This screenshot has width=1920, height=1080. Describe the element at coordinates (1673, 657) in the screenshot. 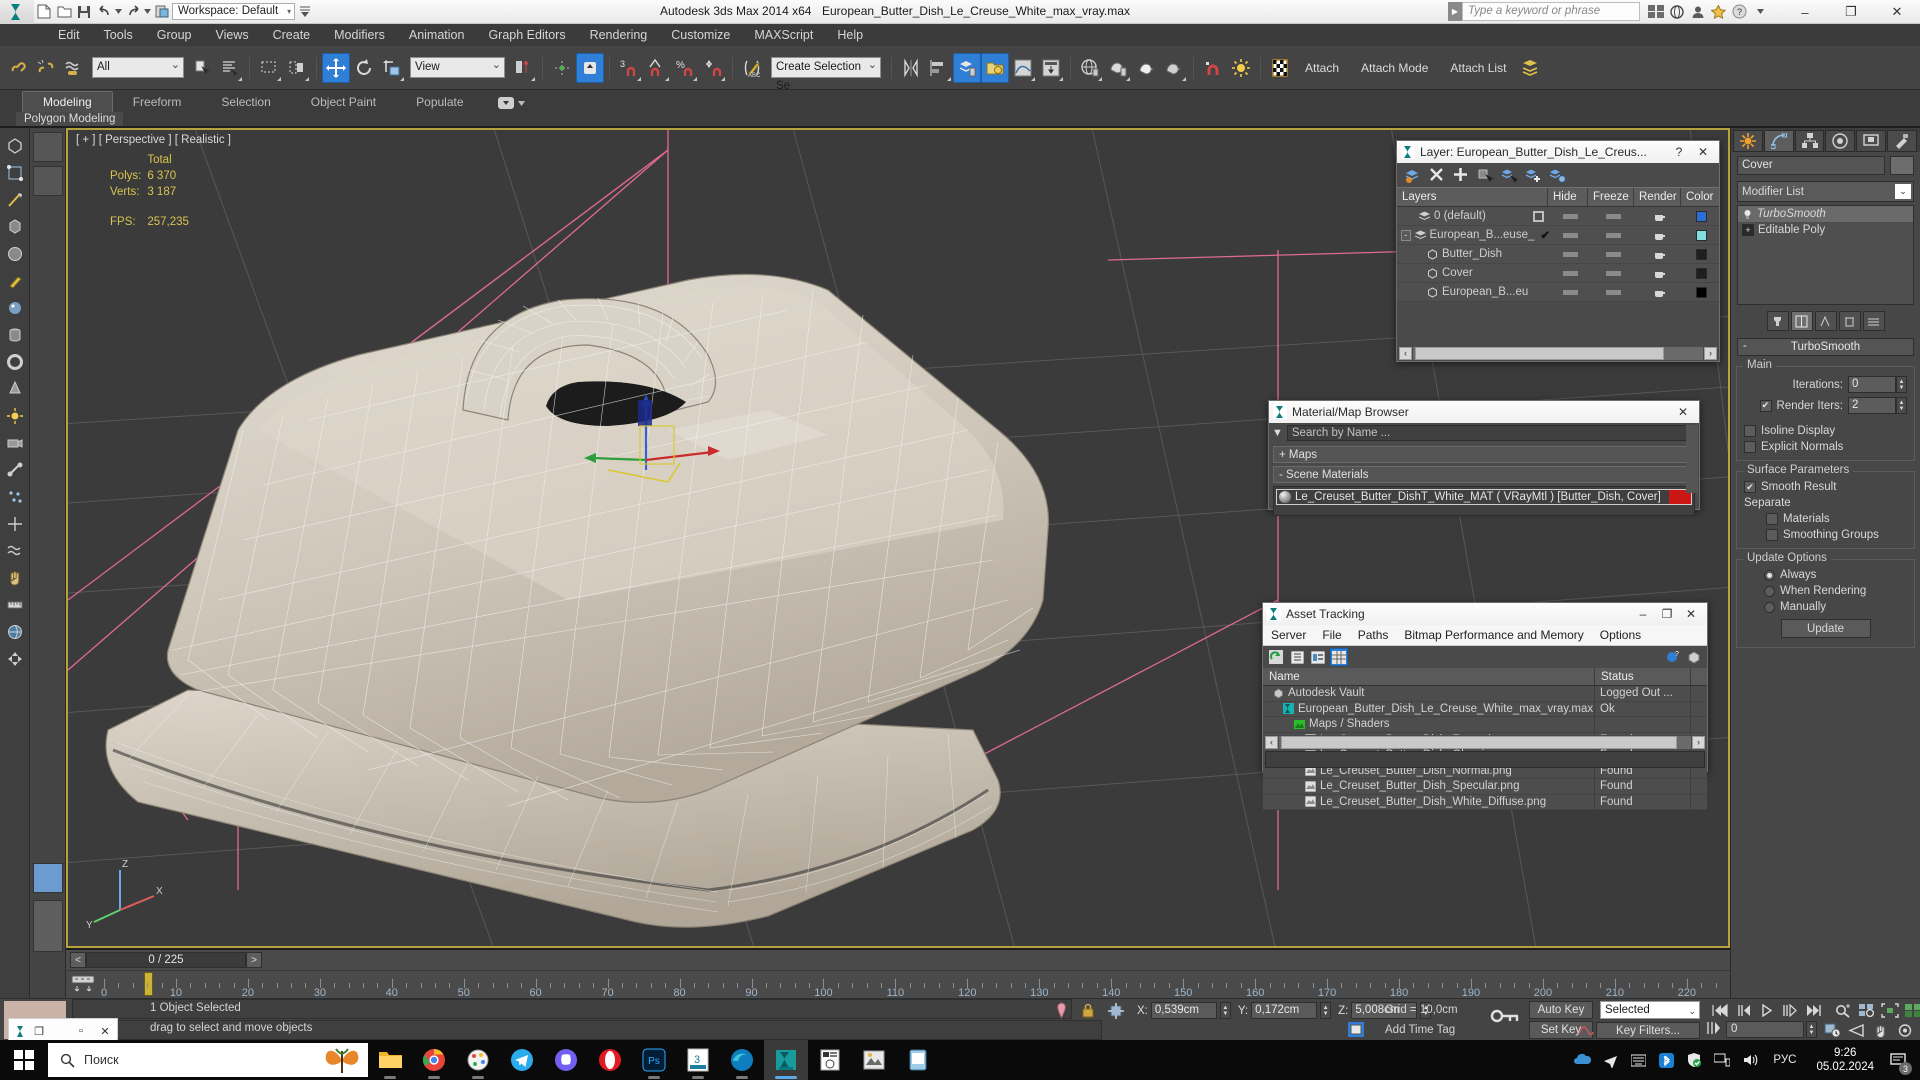

I see `help-globe-icon: ?` at that location.